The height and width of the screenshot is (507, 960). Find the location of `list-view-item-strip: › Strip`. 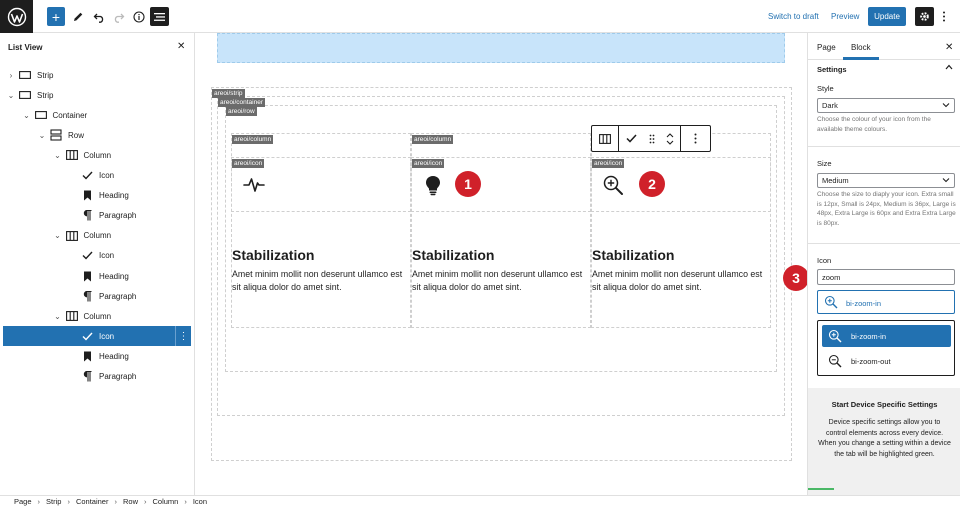

list-view-item-strip: › Strip is located at coordinates (97, 75).